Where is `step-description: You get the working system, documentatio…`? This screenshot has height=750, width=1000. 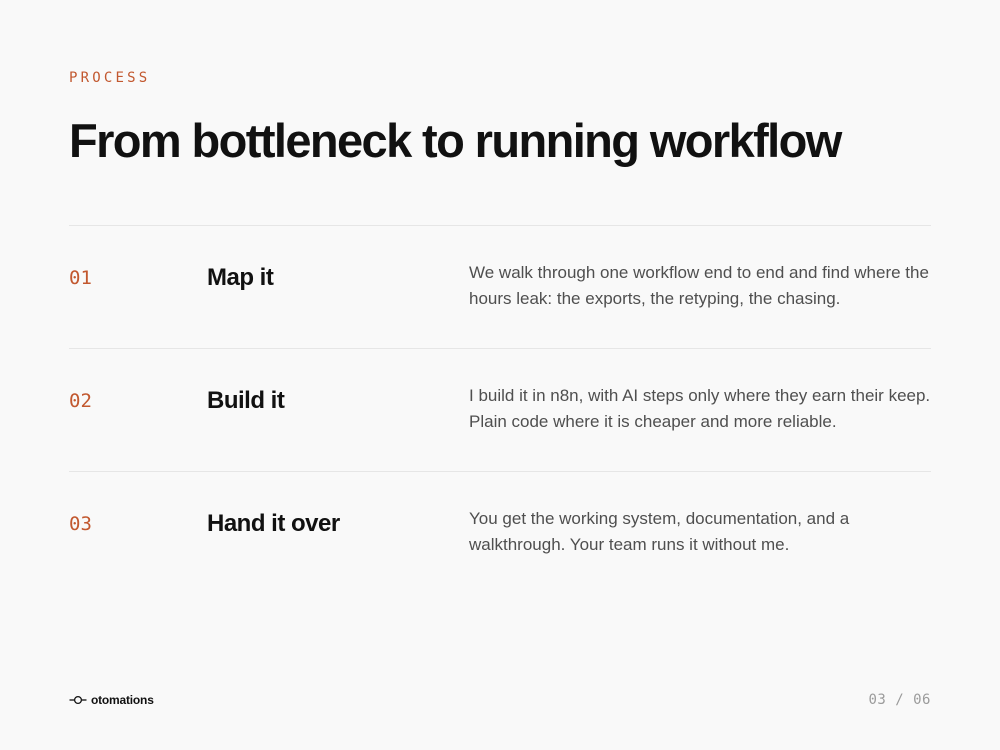 step-description: You get the working system, documentatio… is located at coordinates (659, 531).